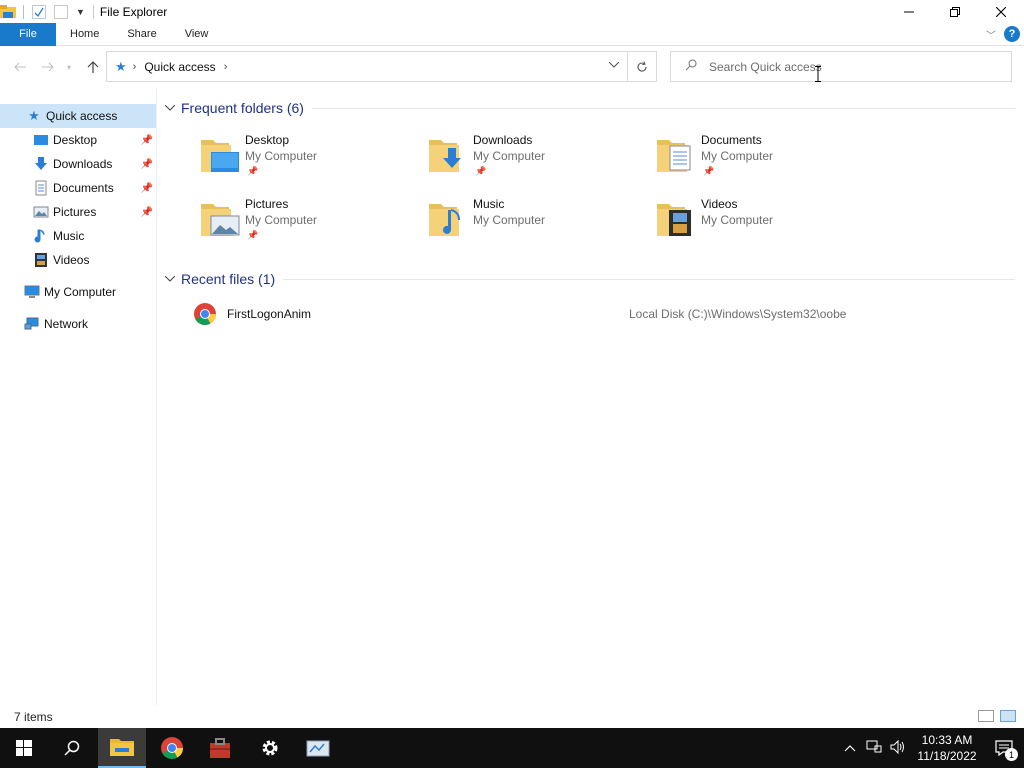 This screenshot has height=768, width=1024. I want to click on pictures-folder-icon, so click(220, 220).